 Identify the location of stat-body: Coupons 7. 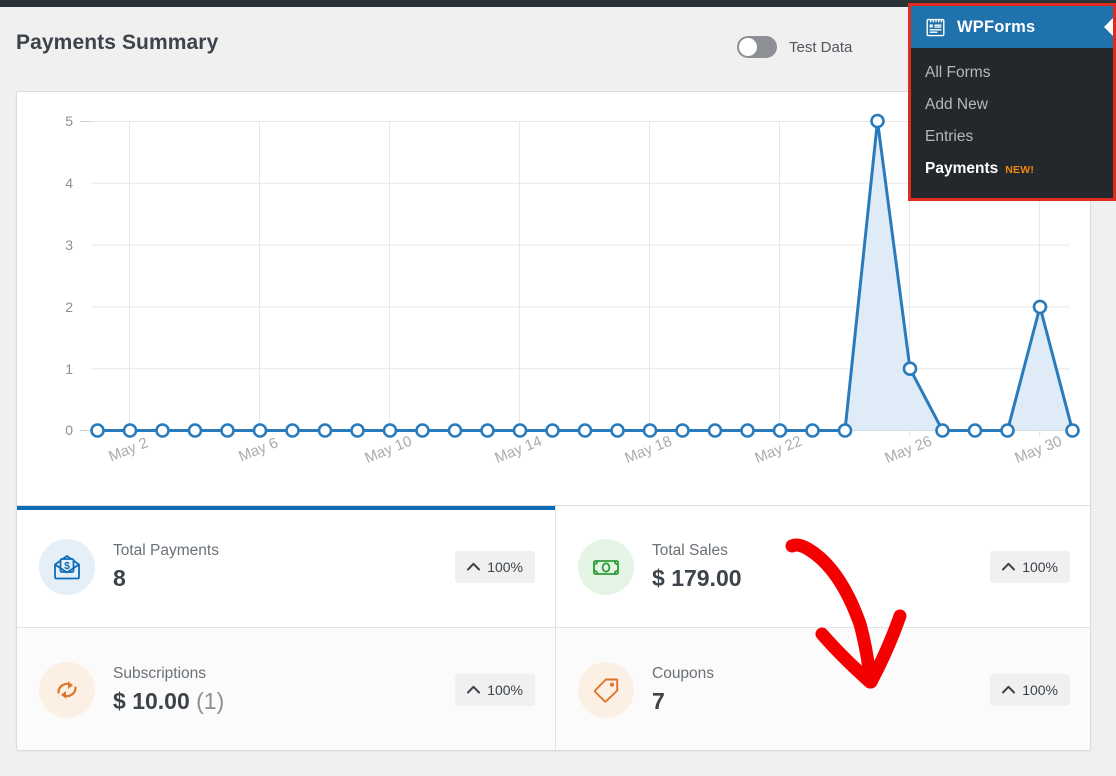
(821, 690).